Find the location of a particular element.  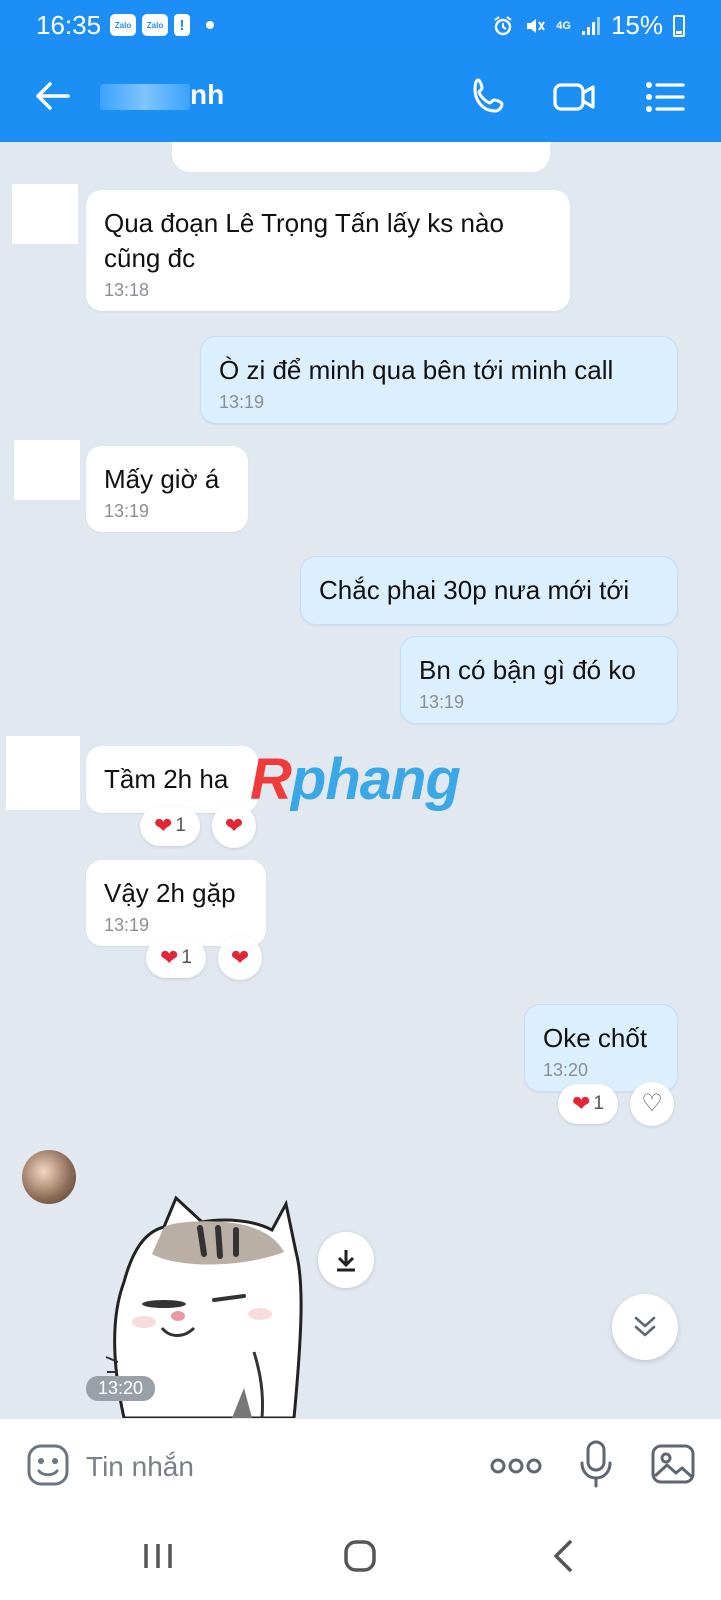

message-bubble-outgoing: Bn có bận gì đó ko 13:19 is located at coordinates (539, 680).